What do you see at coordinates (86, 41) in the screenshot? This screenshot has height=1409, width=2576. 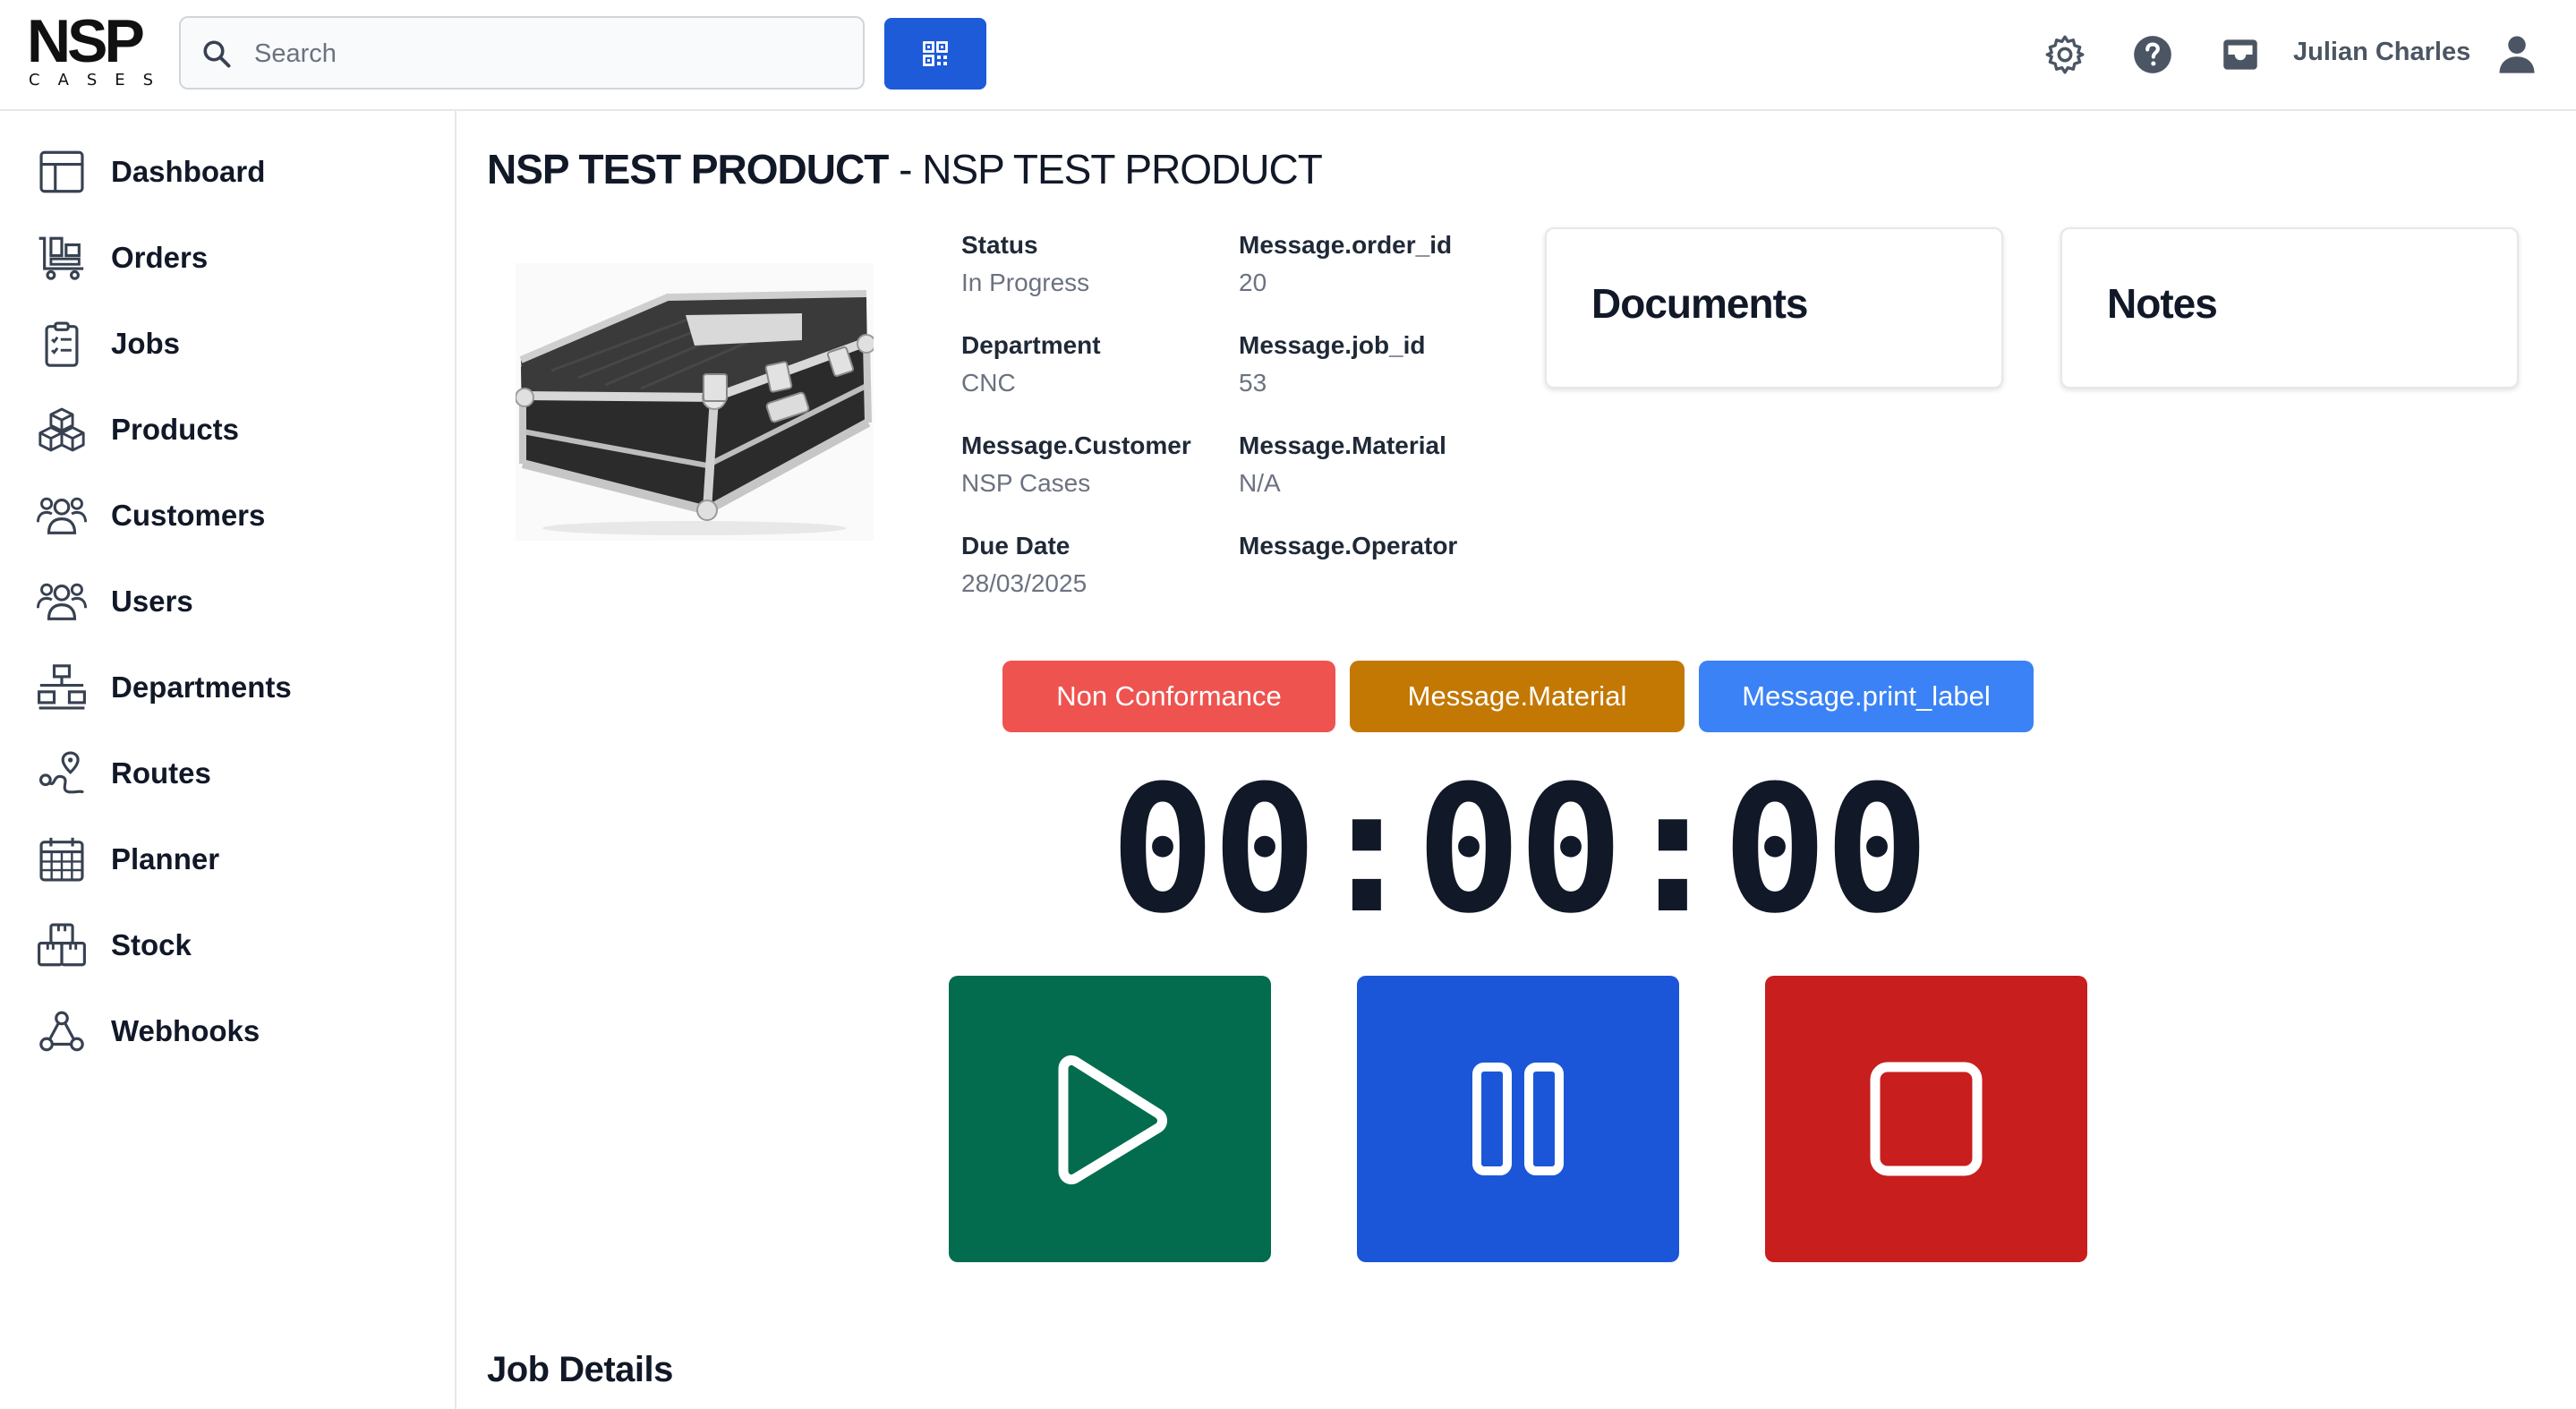 I see `logo-text: NSP` at bounding box center [86, 41].